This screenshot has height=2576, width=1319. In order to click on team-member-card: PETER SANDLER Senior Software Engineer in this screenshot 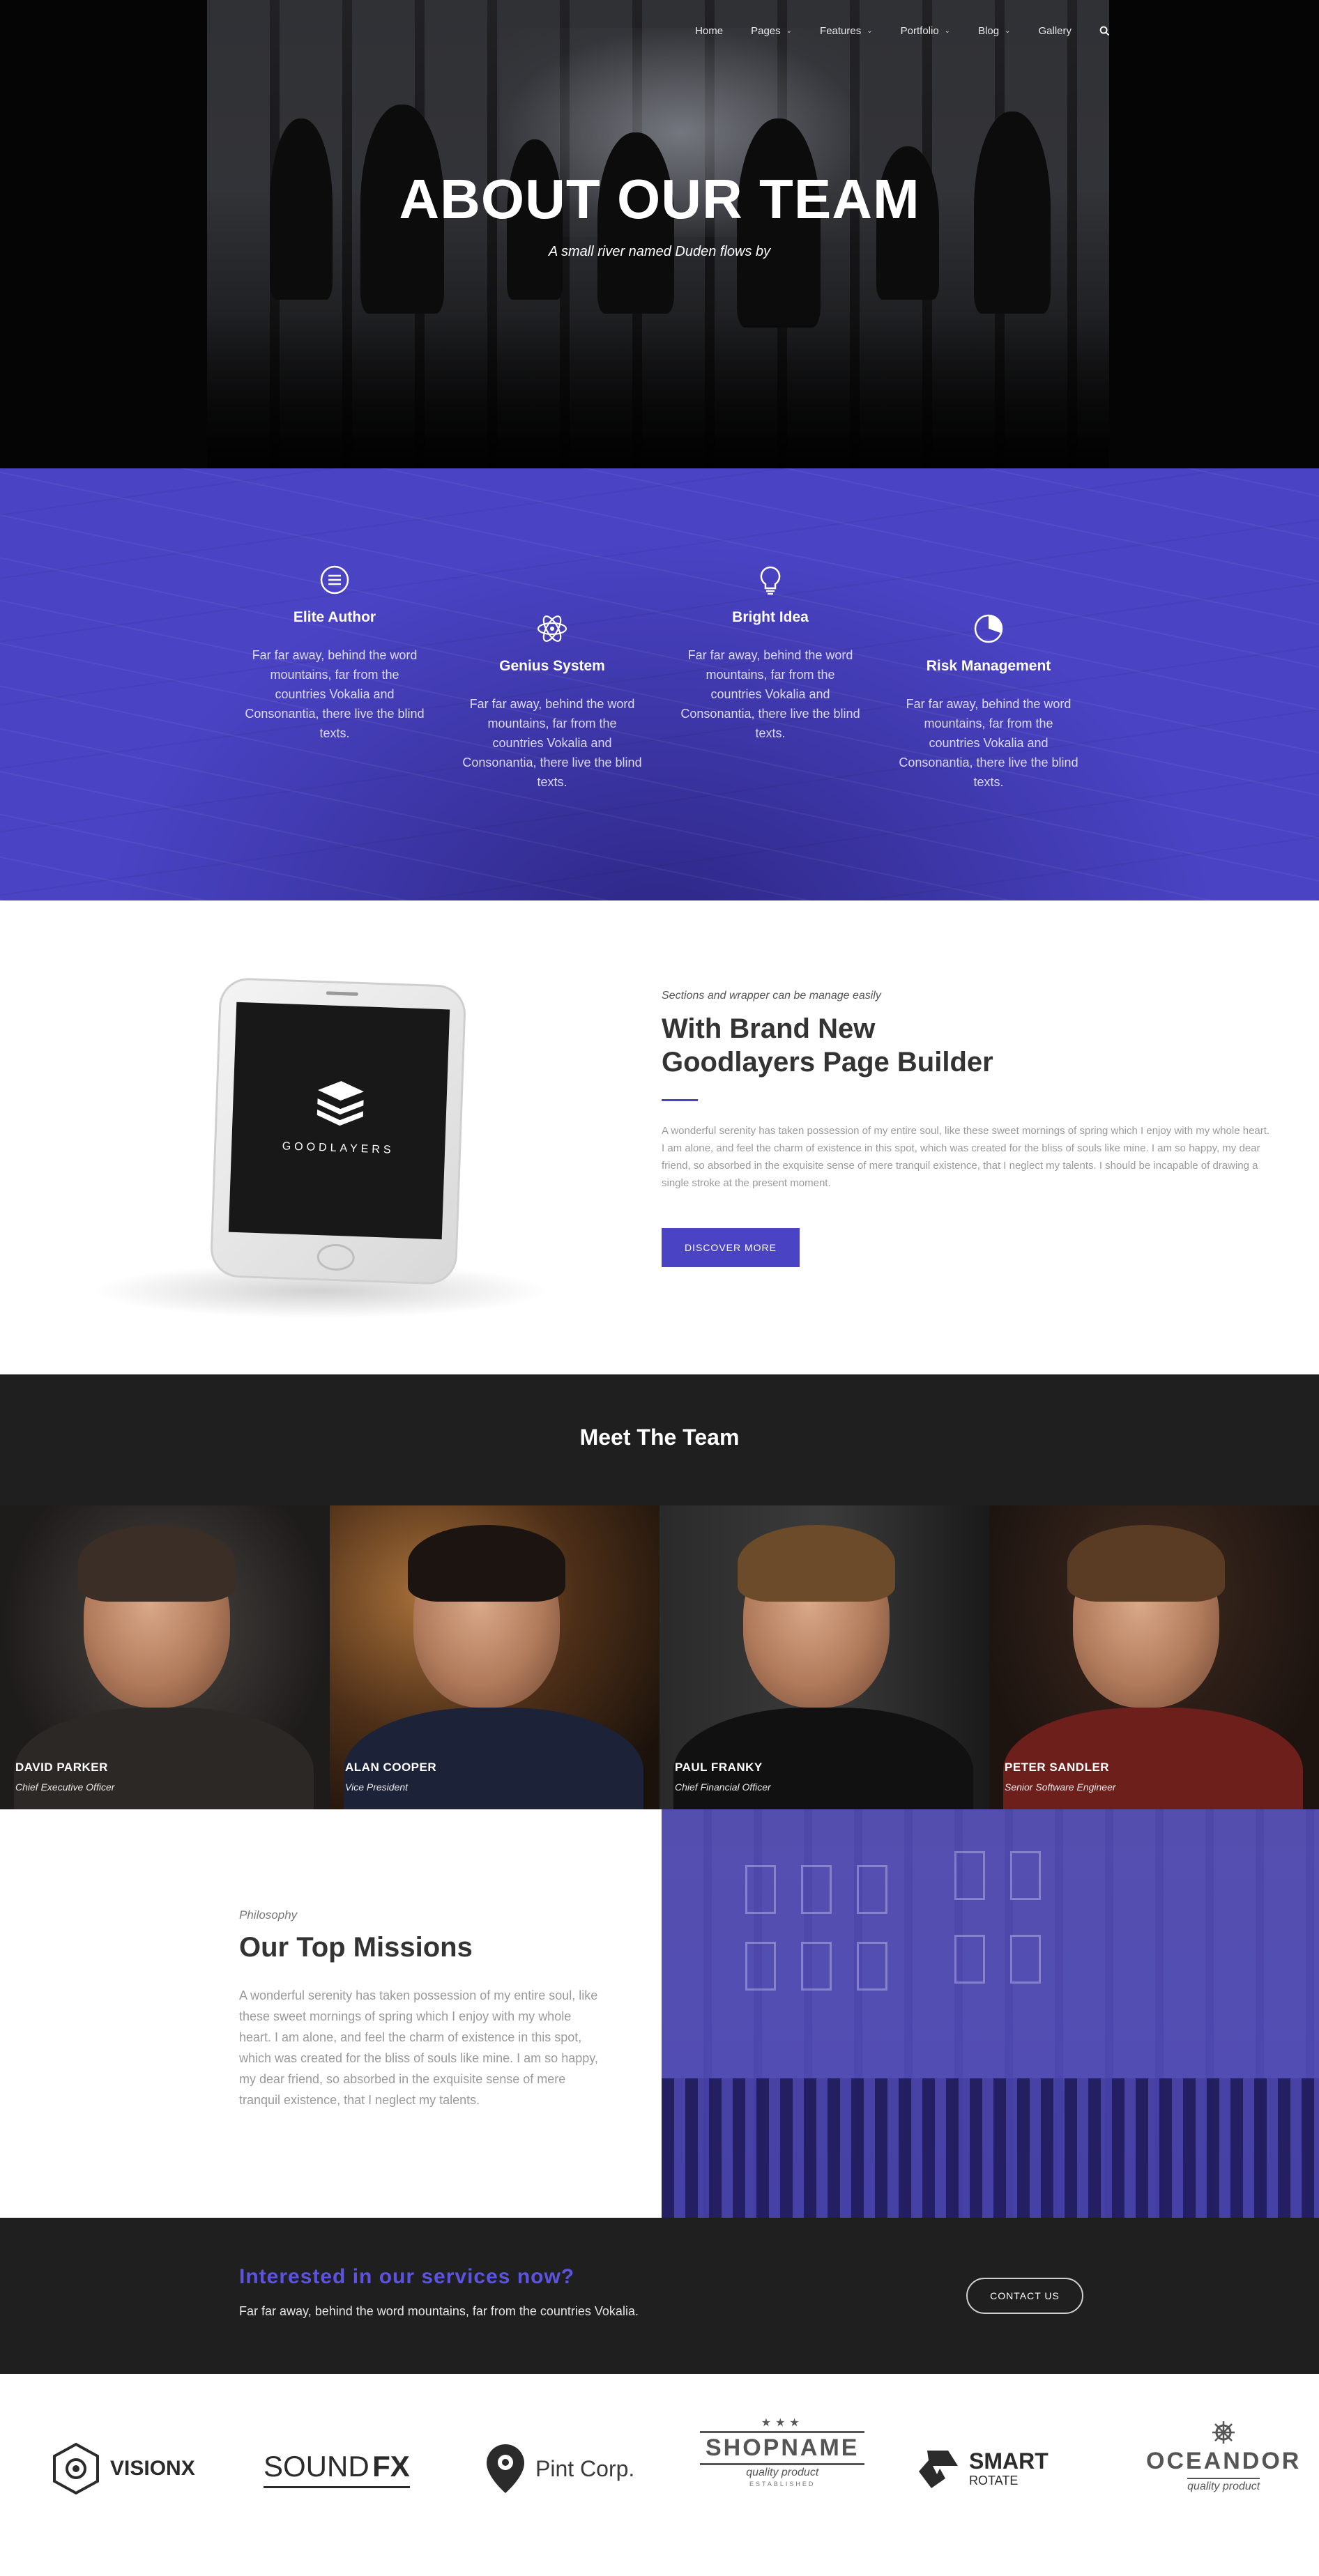, I will do `click(1154, 1657)`.